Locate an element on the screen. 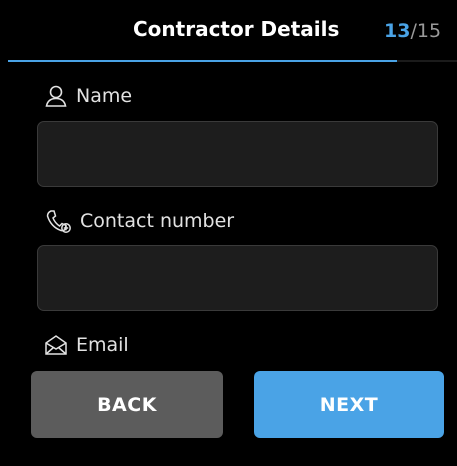  phone-icon is located at coordinates (58, 221).